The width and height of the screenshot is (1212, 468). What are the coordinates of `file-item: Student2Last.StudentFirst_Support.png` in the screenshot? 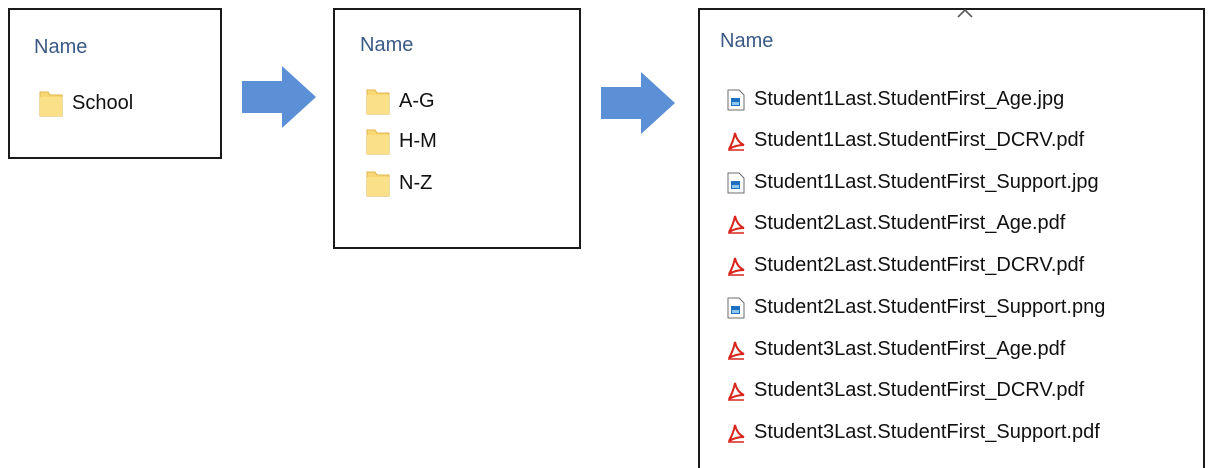 It's located at (915, 307).